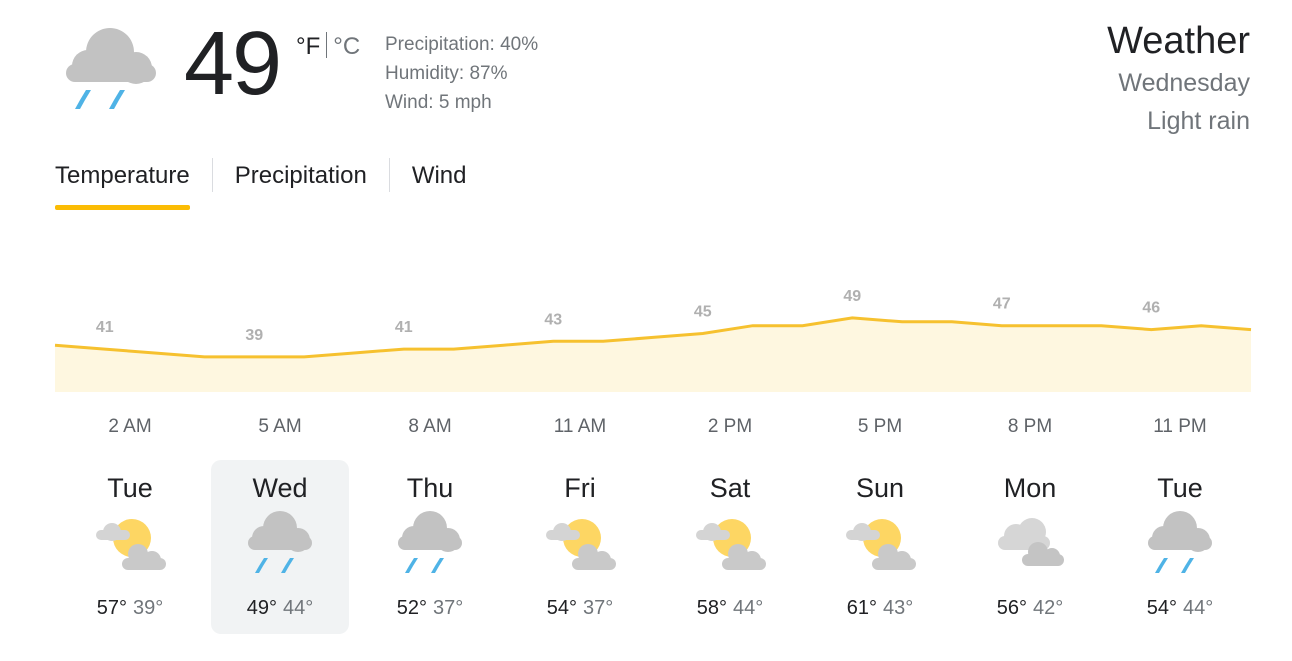 This screenshot has width=1292, height=661. I want to click on precipitation-detail: Precipitation: 40%, so click(462, 44).